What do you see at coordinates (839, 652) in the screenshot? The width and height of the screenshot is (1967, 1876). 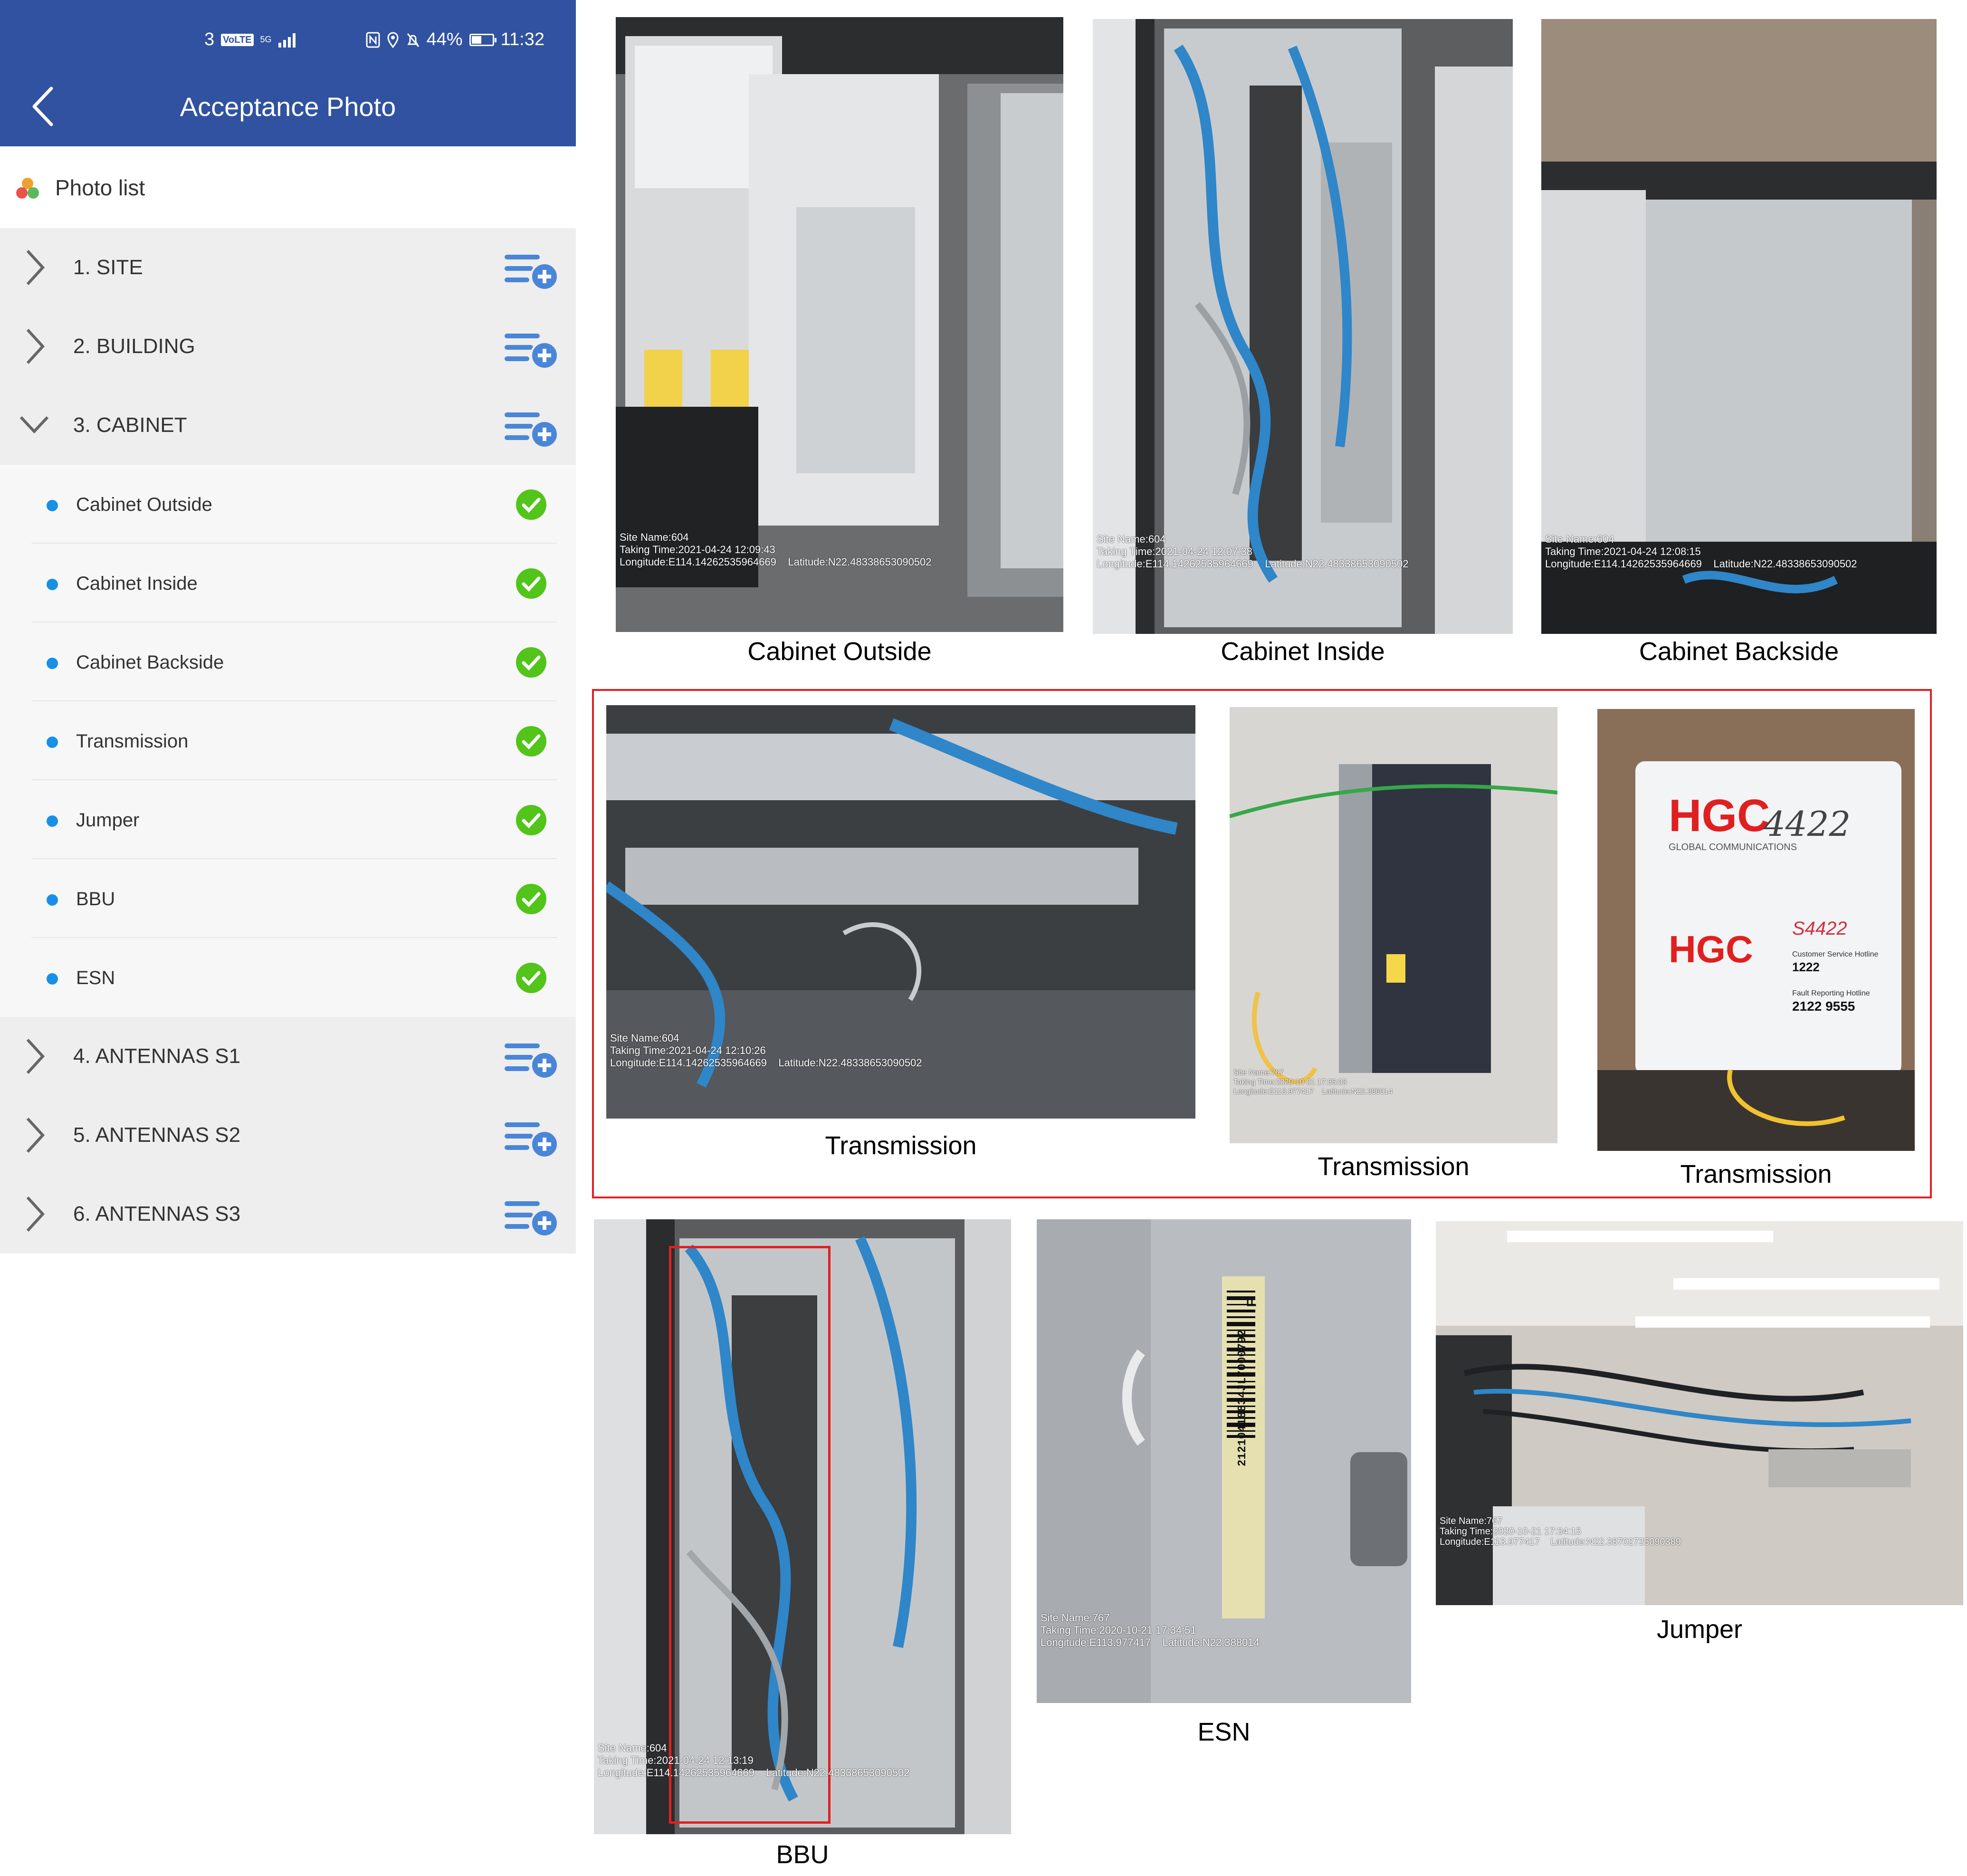 I see `photo-caption: Cabinet Outside` at bounding box center [839, 652].